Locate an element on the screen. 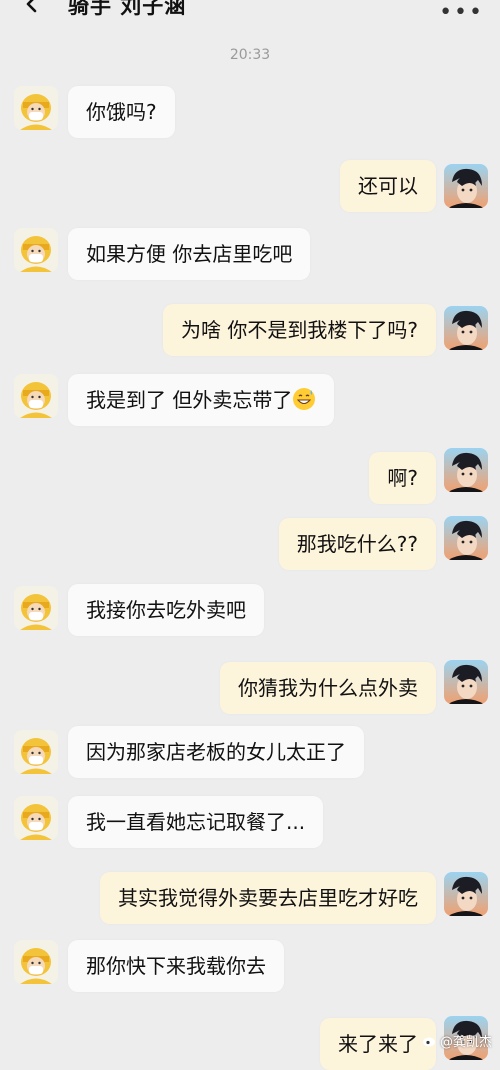  message-bubble: 我是到了 但外卖忘带了 is located at coordinates (201, 400).